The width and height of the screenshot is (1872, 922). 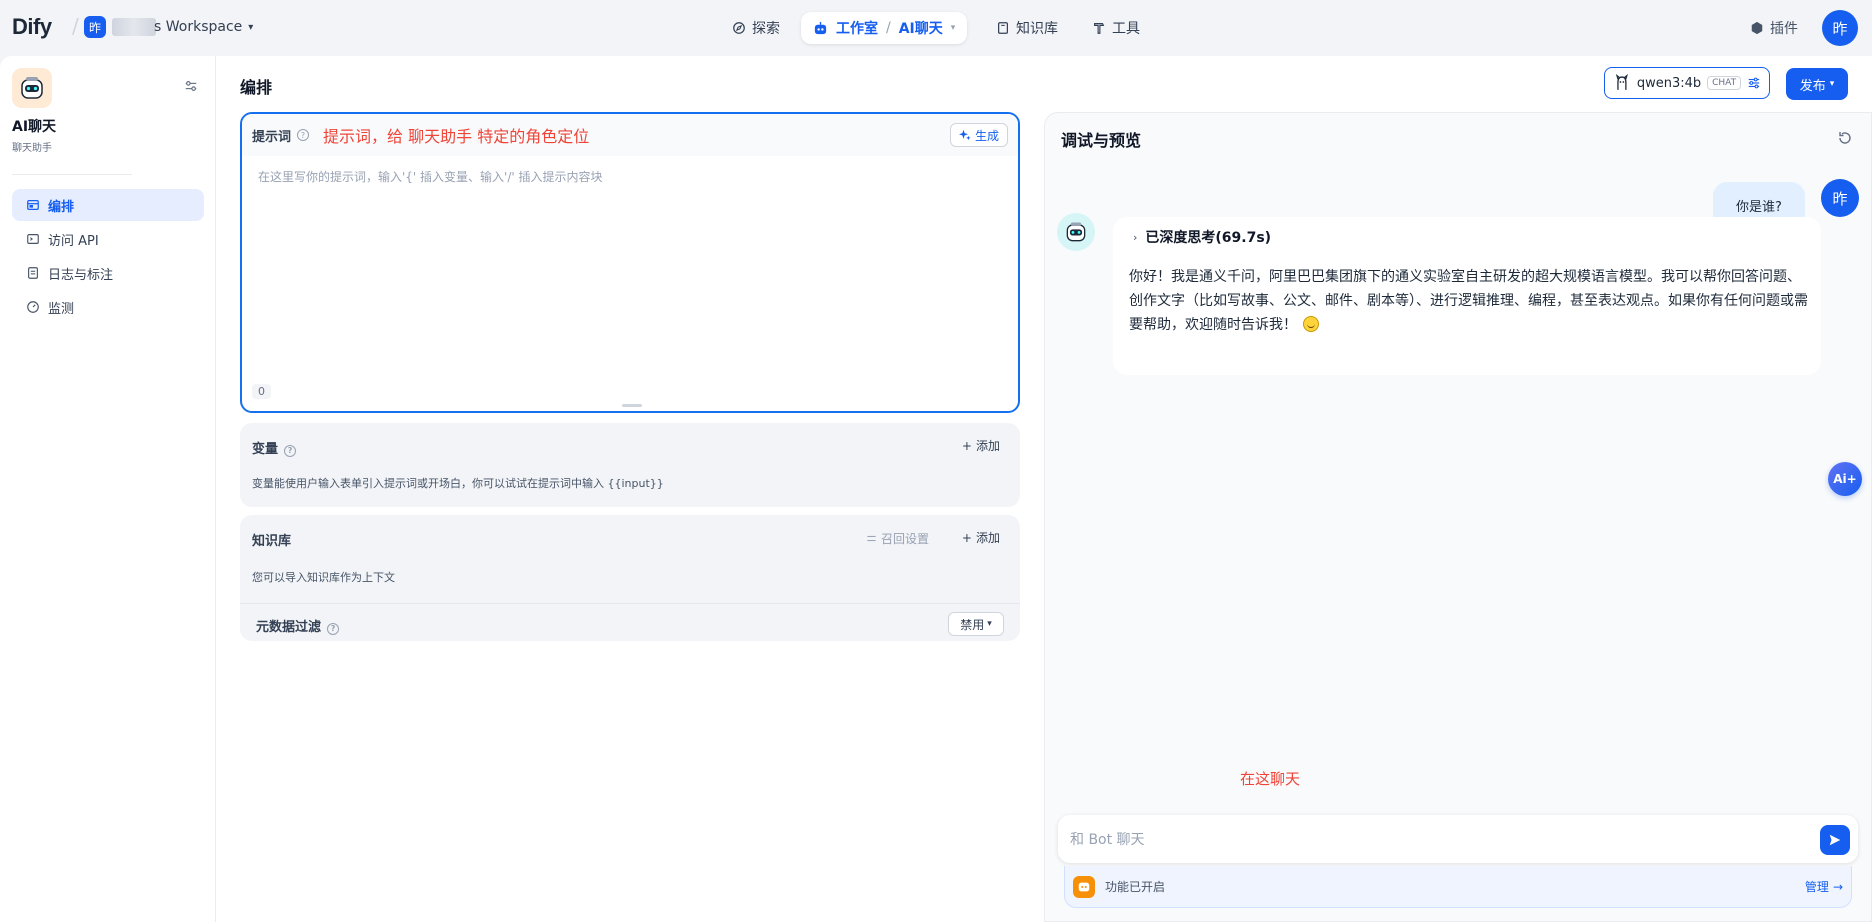 What do you see at coordinates (1208, 238) in the screenshot?
I see `thinking-label: 已深度思考(69.7s)` at bounding box center [1208, 238].